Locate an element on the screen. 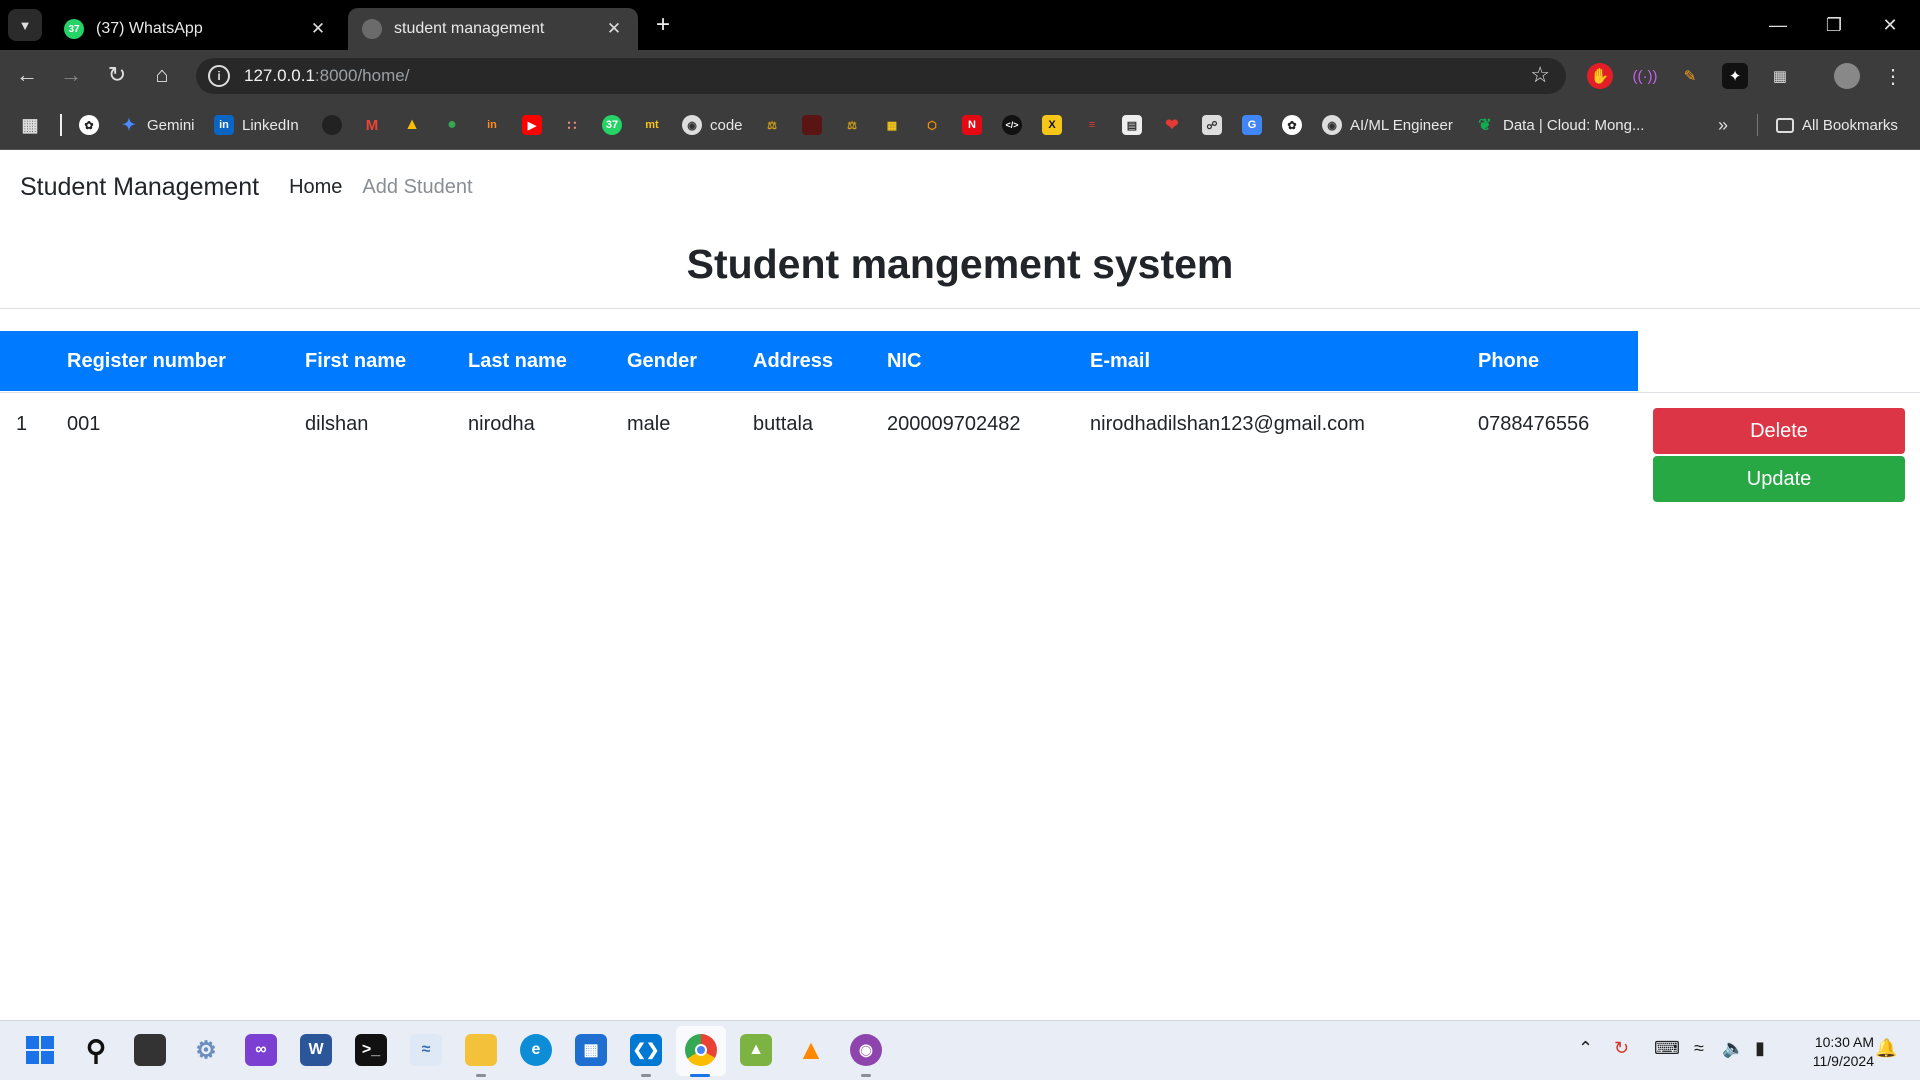 The height and width of the screenshot is (1080, 1920). address-bar: i 127.0.0.1:8000/home/ ☆ is located at coordinates (881, 76).